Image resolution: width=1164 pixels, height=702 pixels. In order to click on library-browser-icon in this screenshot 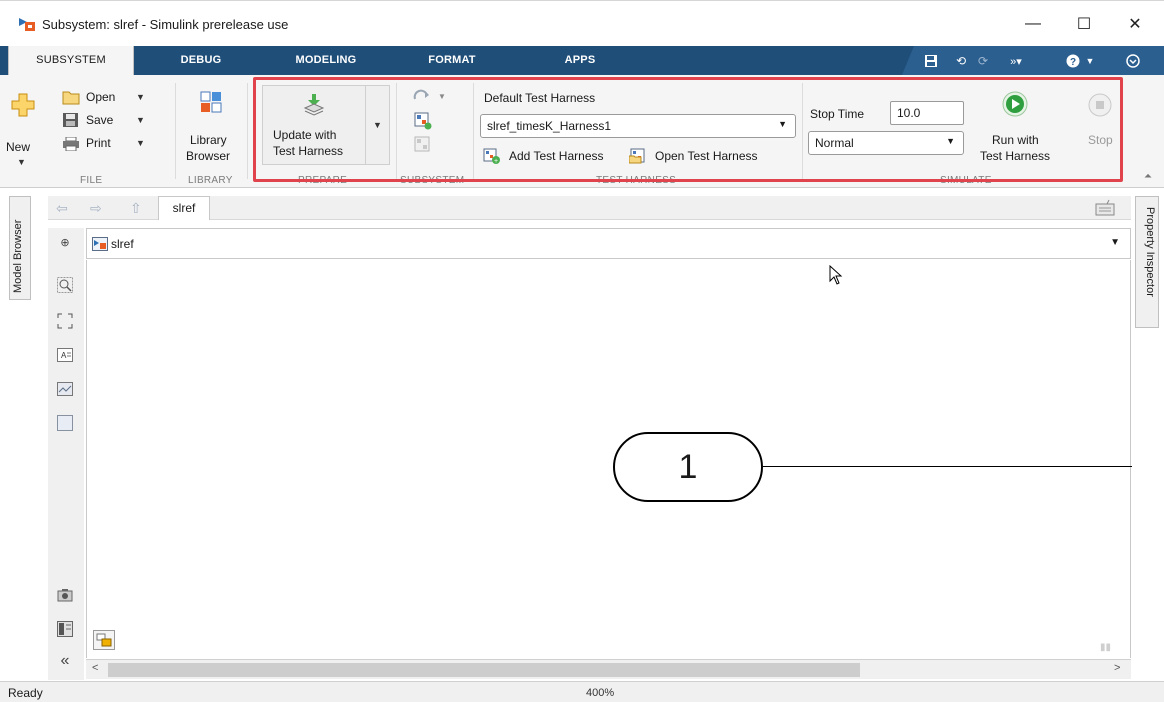, I will do `click(211, 102)`.